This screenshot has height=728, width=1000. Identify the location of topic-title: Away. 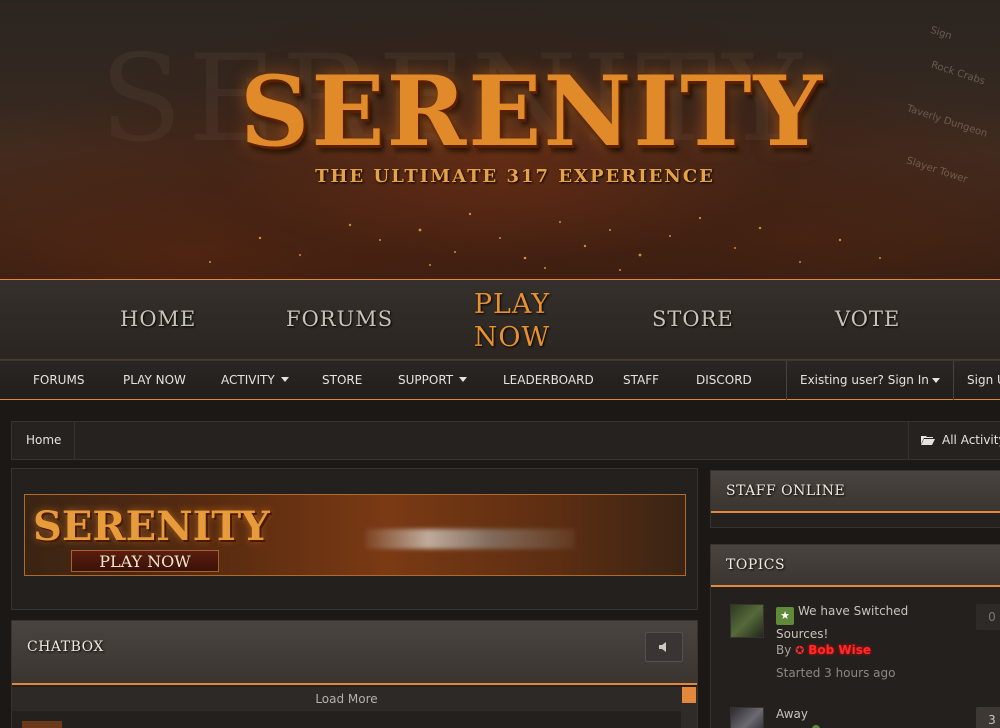
(792, 714).